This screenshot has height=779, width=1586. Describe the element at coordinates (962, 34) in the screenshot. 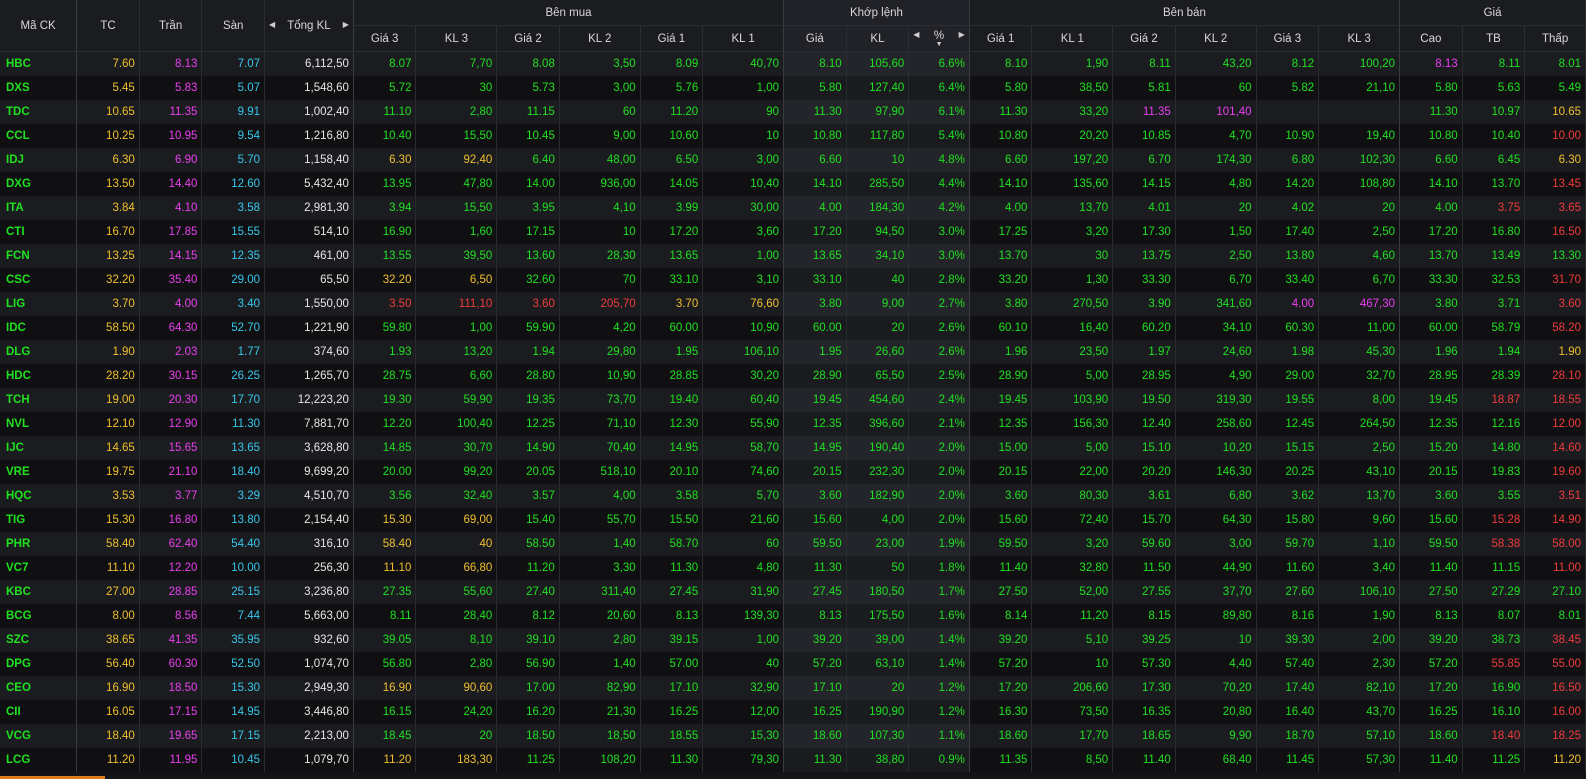

I see `caret-right-icon: ▶` at that location.